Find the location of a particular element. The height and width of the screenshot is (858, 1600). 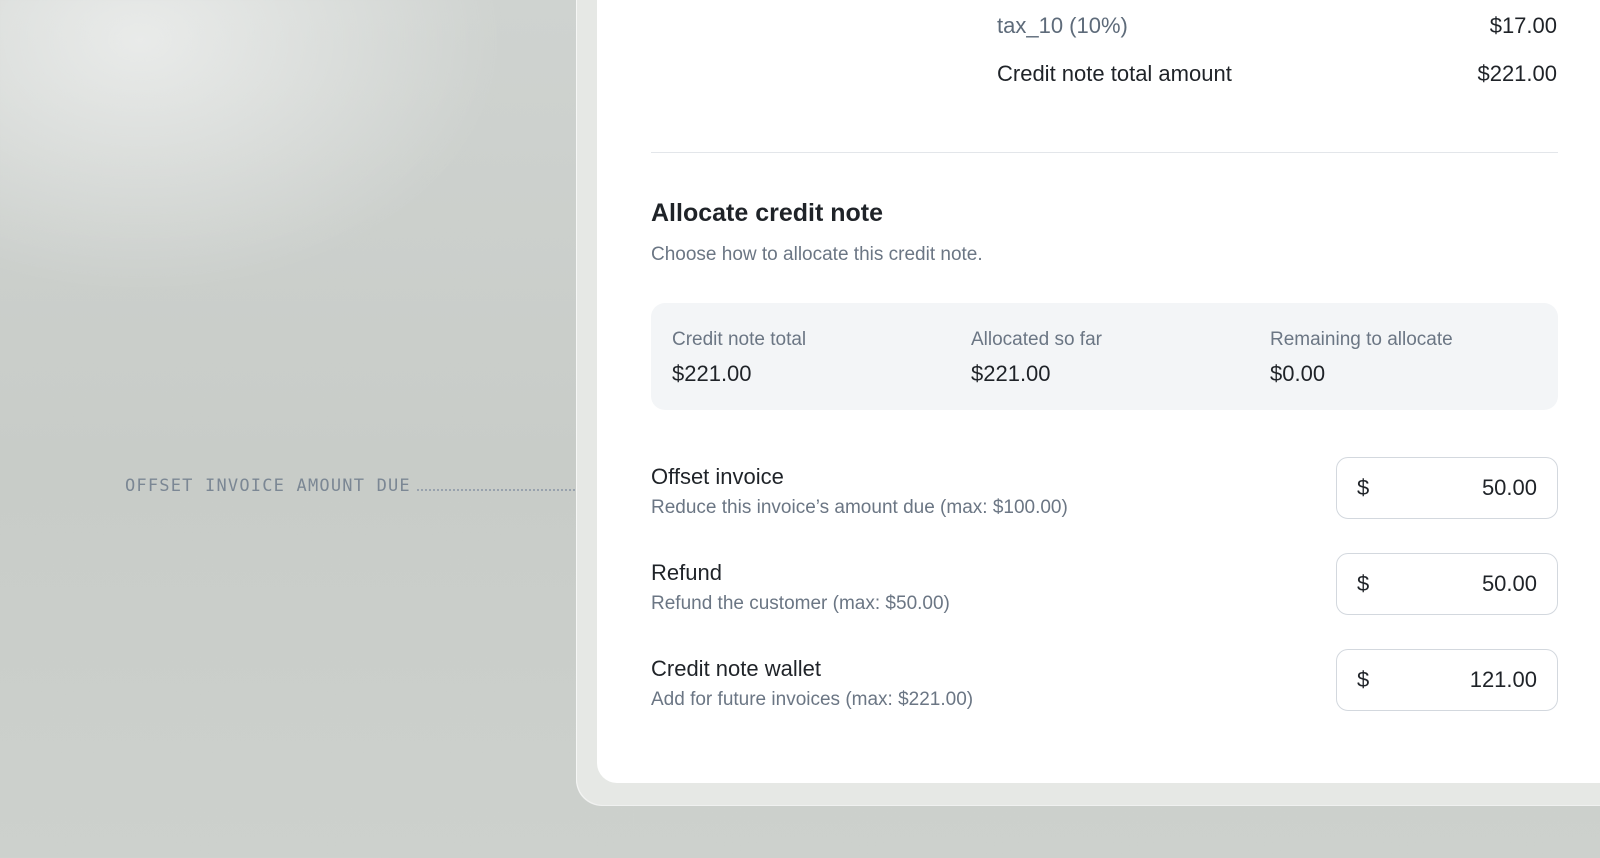

refund-amount-input is located at coordinates (1453, 584).